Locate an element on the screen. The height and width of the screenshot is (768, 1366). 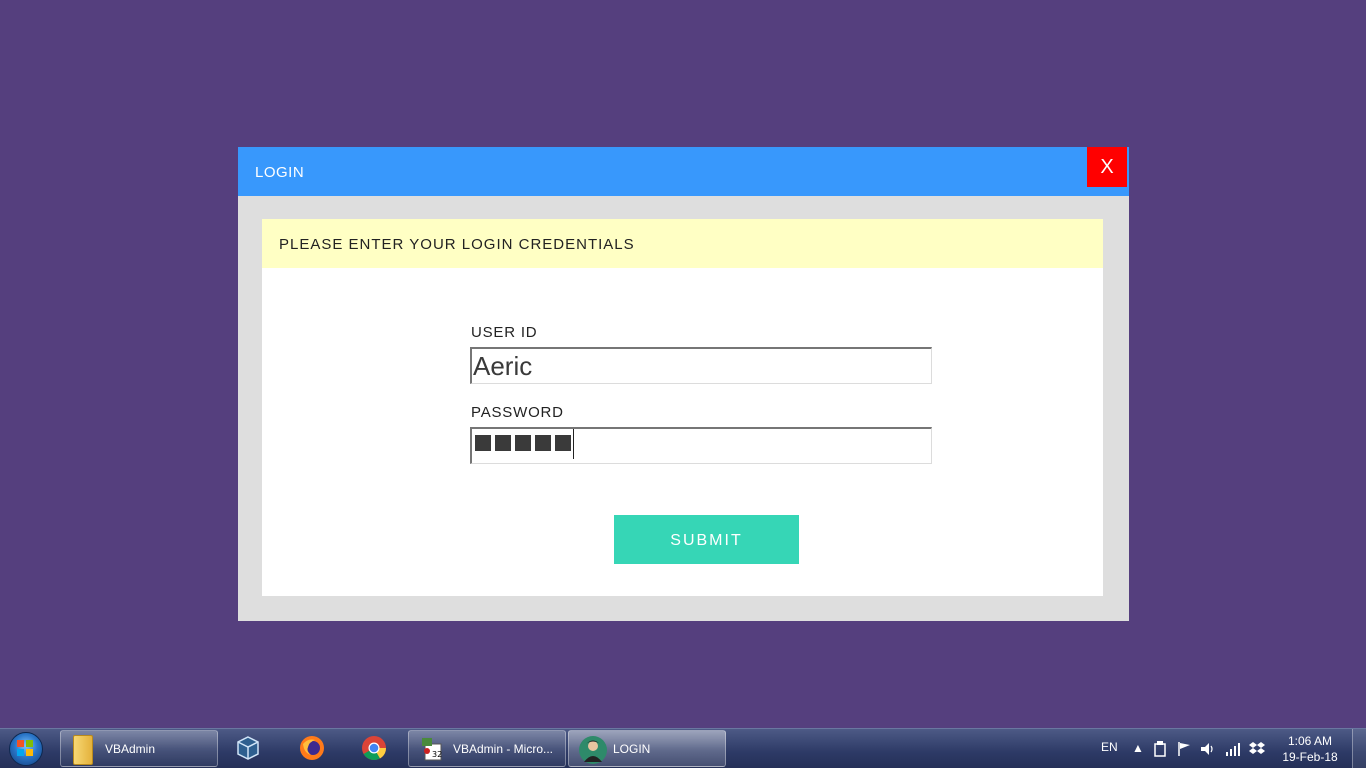
user-id-label: USER ID is located at coordinates (504, 332).